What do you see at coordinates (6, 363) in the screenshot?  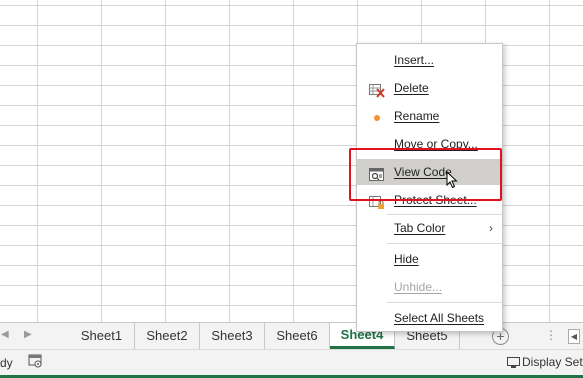 I see `status-ready-text: dy` at bounding box center [6, 363].